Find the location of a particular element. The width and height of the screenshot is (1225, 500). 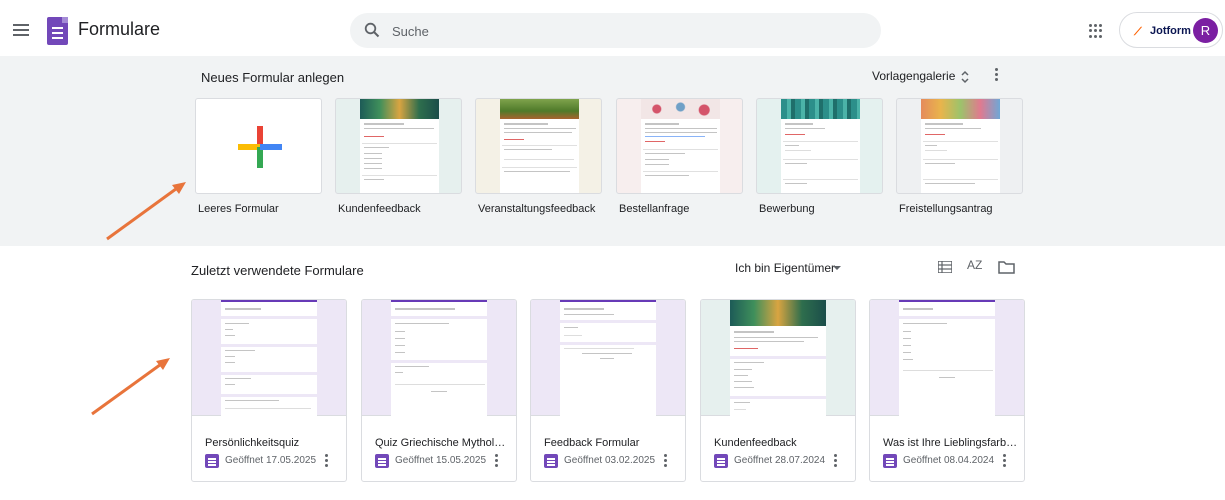

dropdown-caret-icon is located at coordinates (837, 268).